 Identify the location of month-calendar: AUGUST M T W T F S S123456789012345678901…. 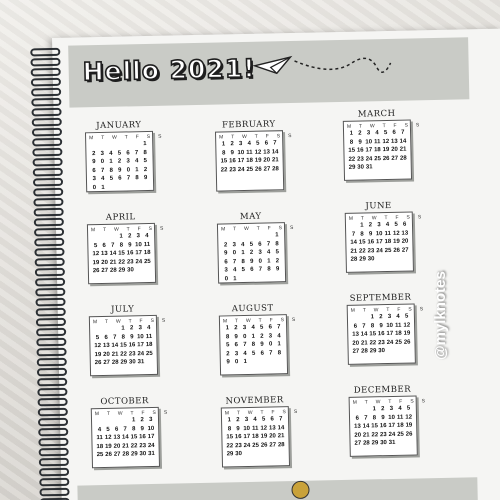
(253, 339).